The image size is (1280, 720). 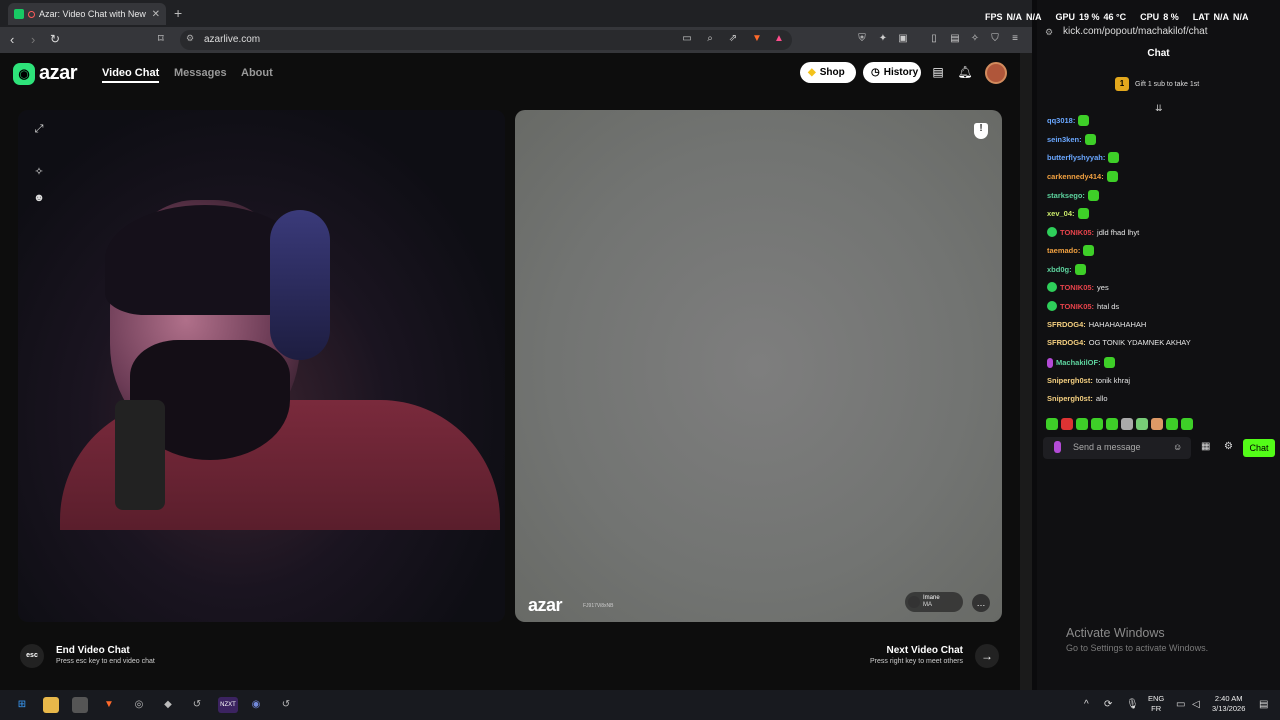 I want to click on history-button: ◷ History, so click(x=892, y=72).